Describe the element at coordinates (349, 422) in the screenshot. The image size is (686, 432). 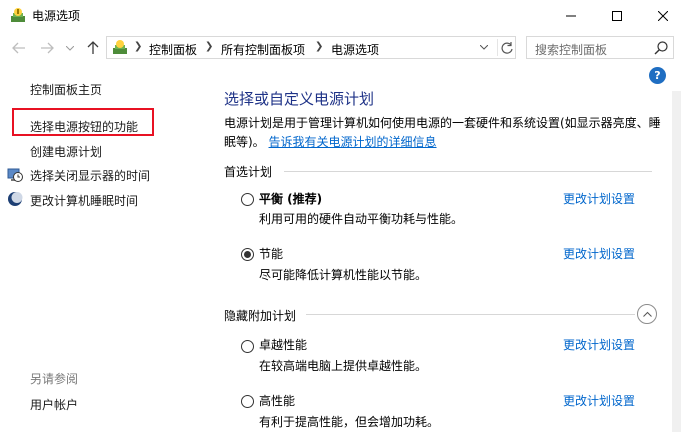
I see `plan-desc-high-performance: 有利于提高性能，但会增加功耗。` at that location.